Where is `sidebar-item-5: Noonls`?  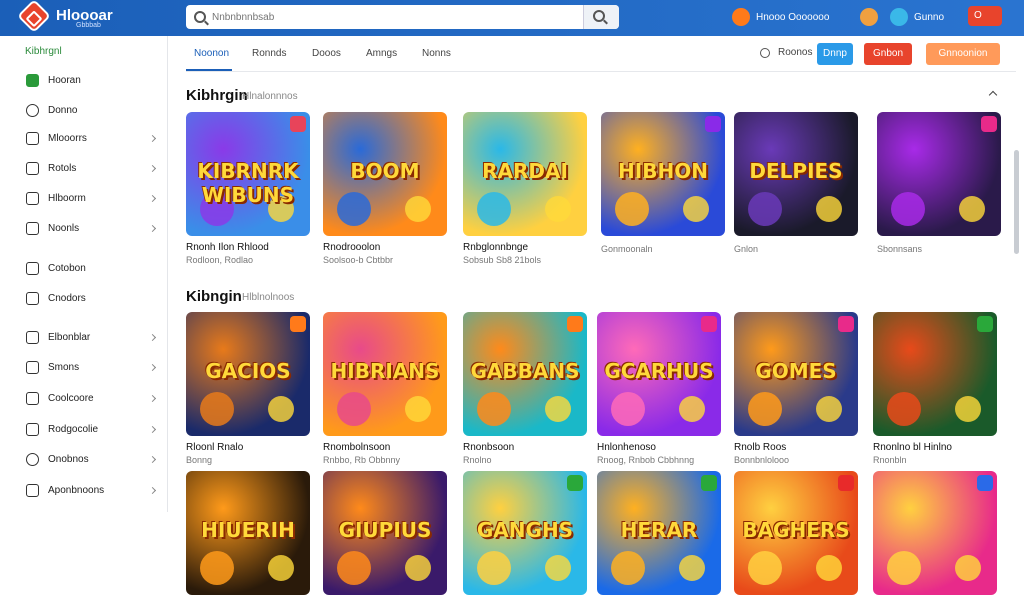 sidebar-item-5: Noonls is located at coordinates (84, 228).